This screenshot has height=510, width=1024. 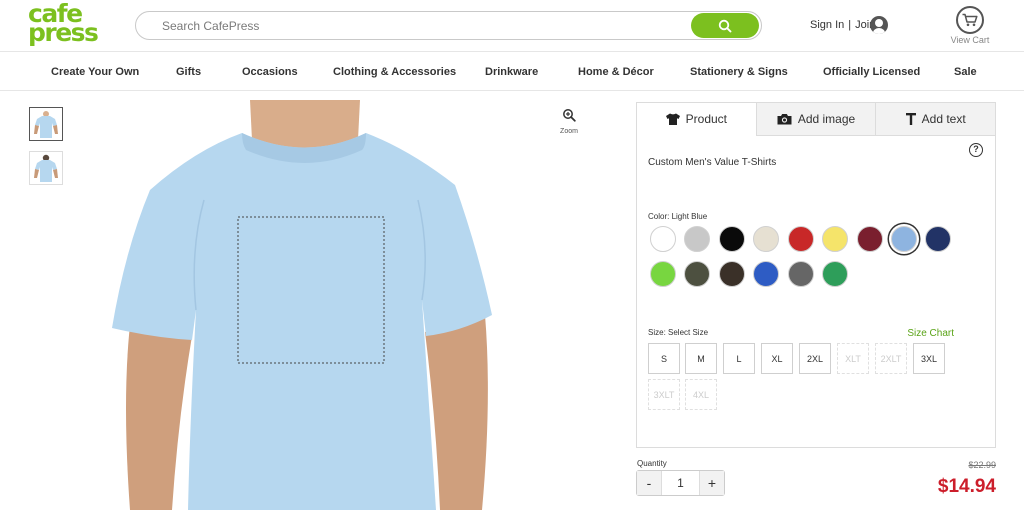 What do you see at coordinates (706, 119) in the screenshot?
I see `tab-product-label: Product` at bounding box center [706, 119].